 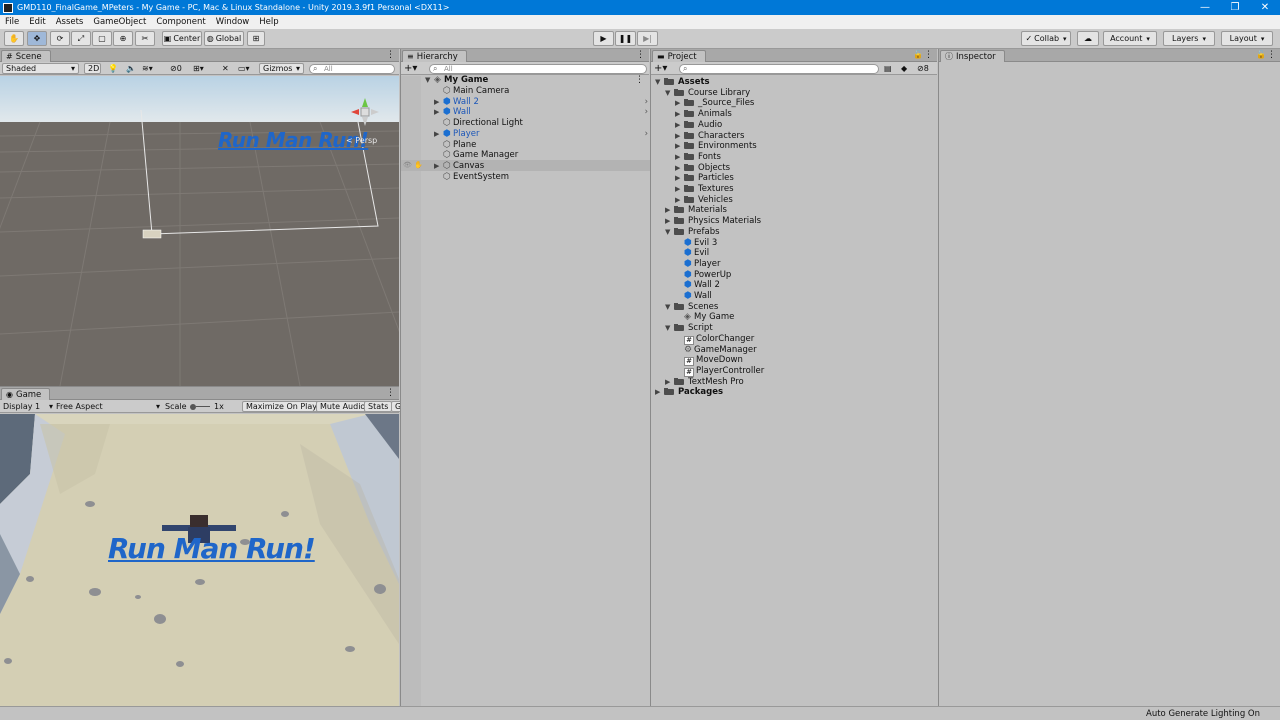 What do you see at coordinates (660, 68) in the screenshot?
I see `create-asset-dropdown: +▾` at bounding box center [660, 68].